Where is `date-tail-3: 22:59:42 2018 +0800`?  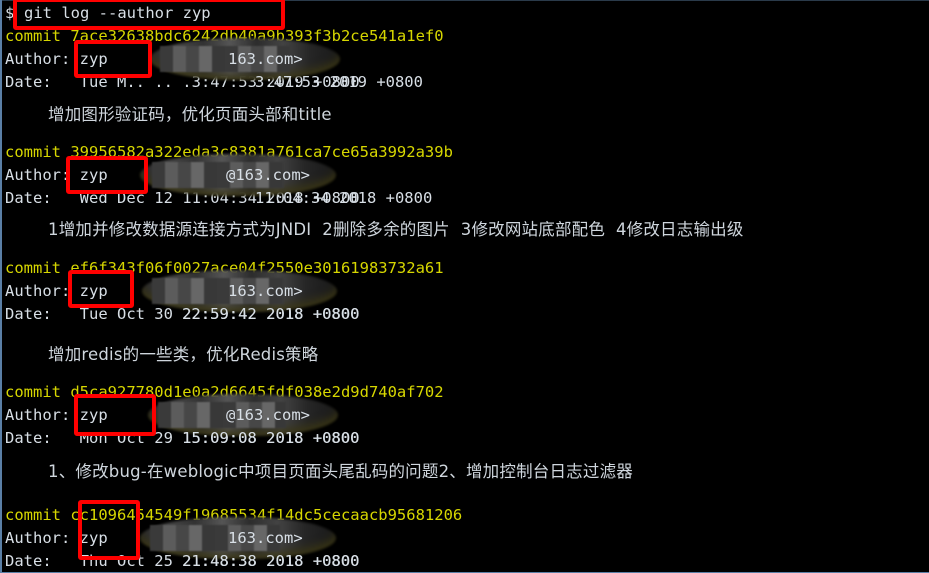 date-tail-3: 22:59:42 2018 +0800 is located at coordinates (271, 314).